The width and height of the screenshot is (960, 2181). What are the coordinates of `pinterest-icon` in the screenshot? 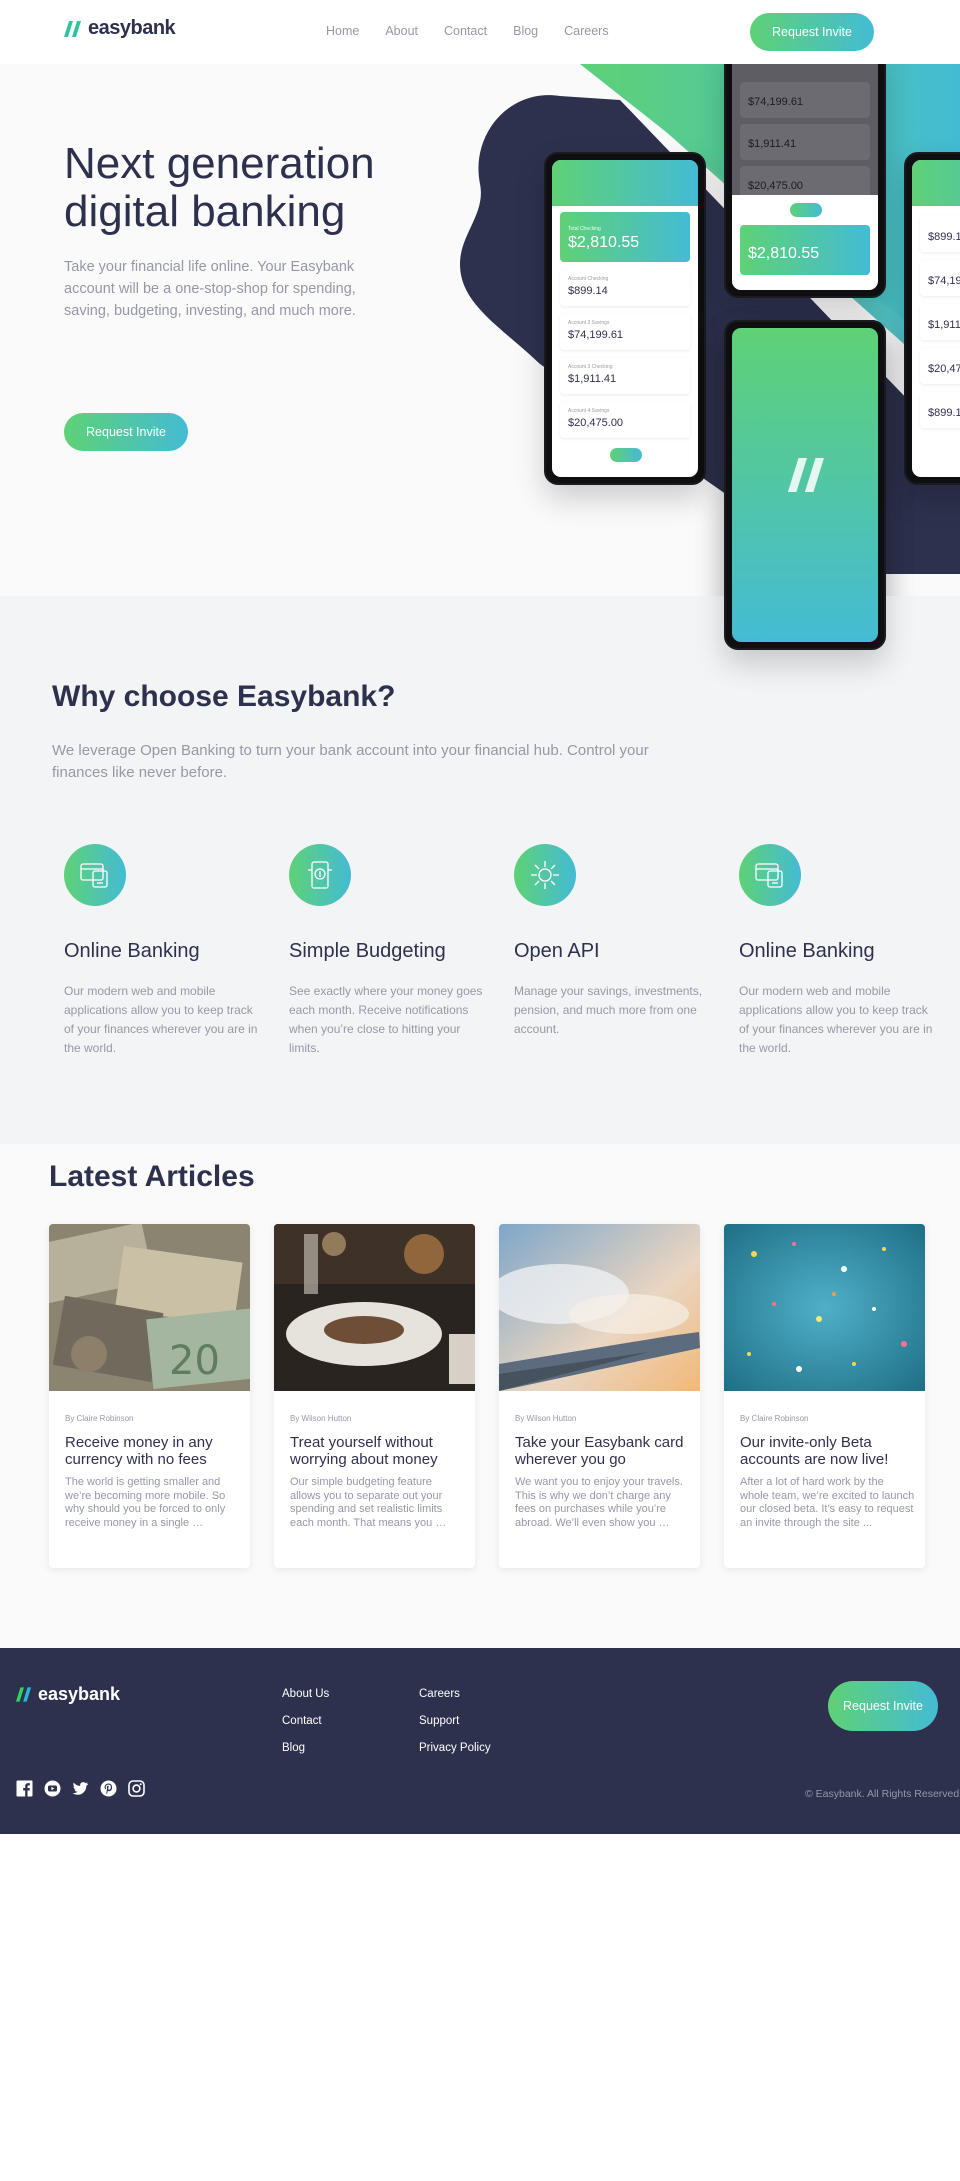 It's located at (108, 1788).